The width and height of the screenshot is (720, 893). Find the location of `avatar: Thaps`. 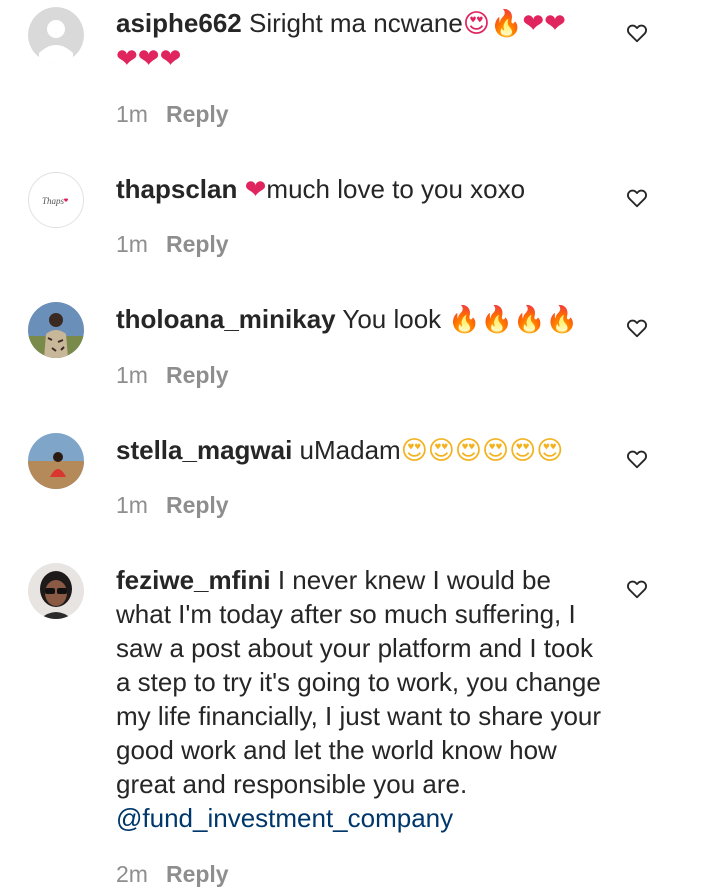

avatar: Thaps is located at coordinates (56, 200).